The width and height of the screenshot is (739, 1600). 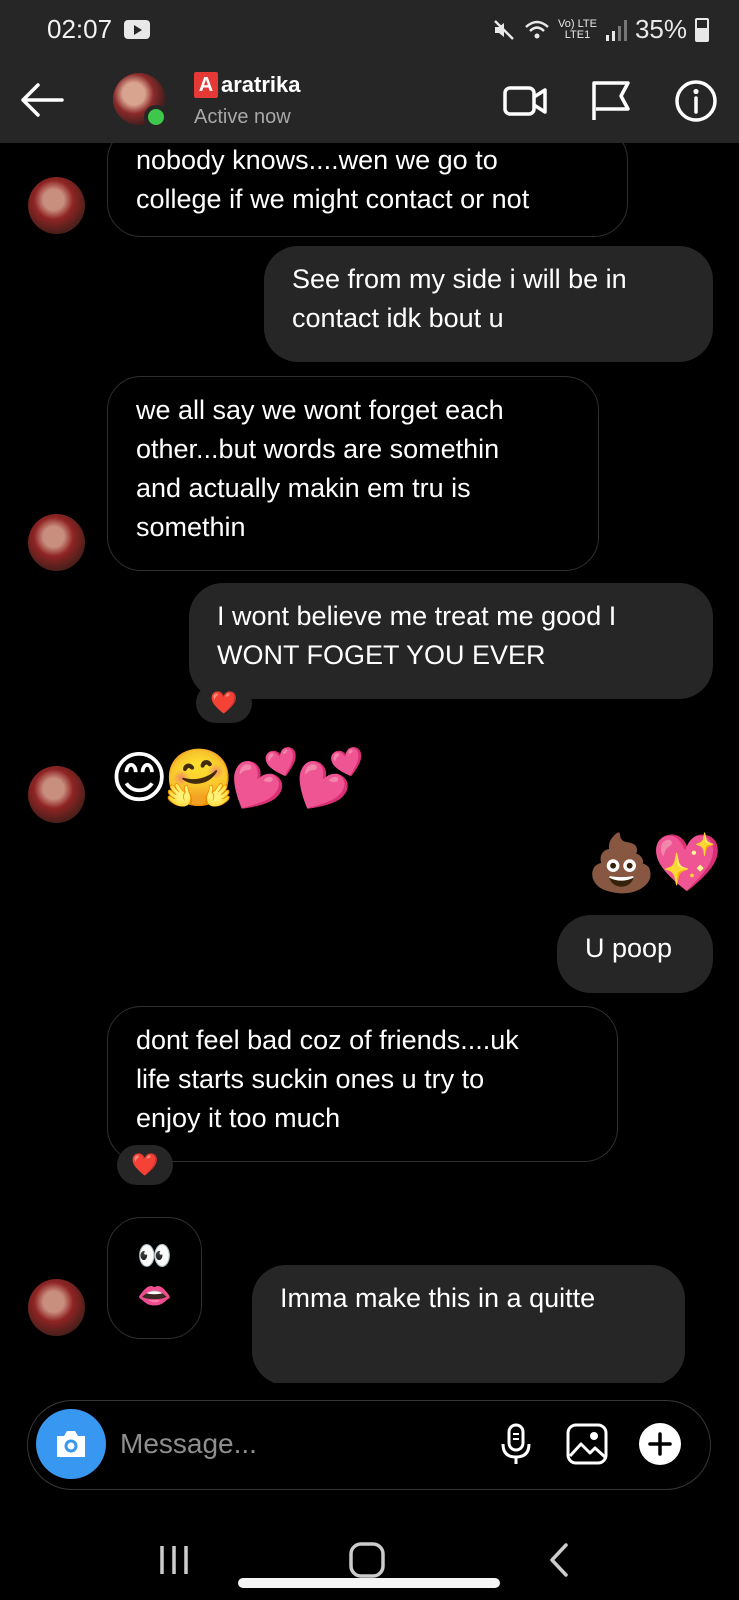 I want to click on chat-header: A aratrika Active now, so click(x=369, y=101).